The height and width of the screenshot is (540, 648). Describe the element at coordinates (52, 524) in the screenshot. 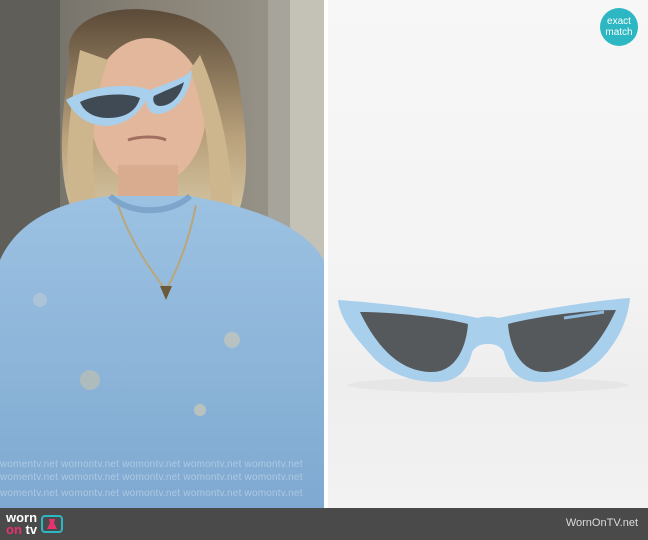

I see `tv-dress-icon` at that location.